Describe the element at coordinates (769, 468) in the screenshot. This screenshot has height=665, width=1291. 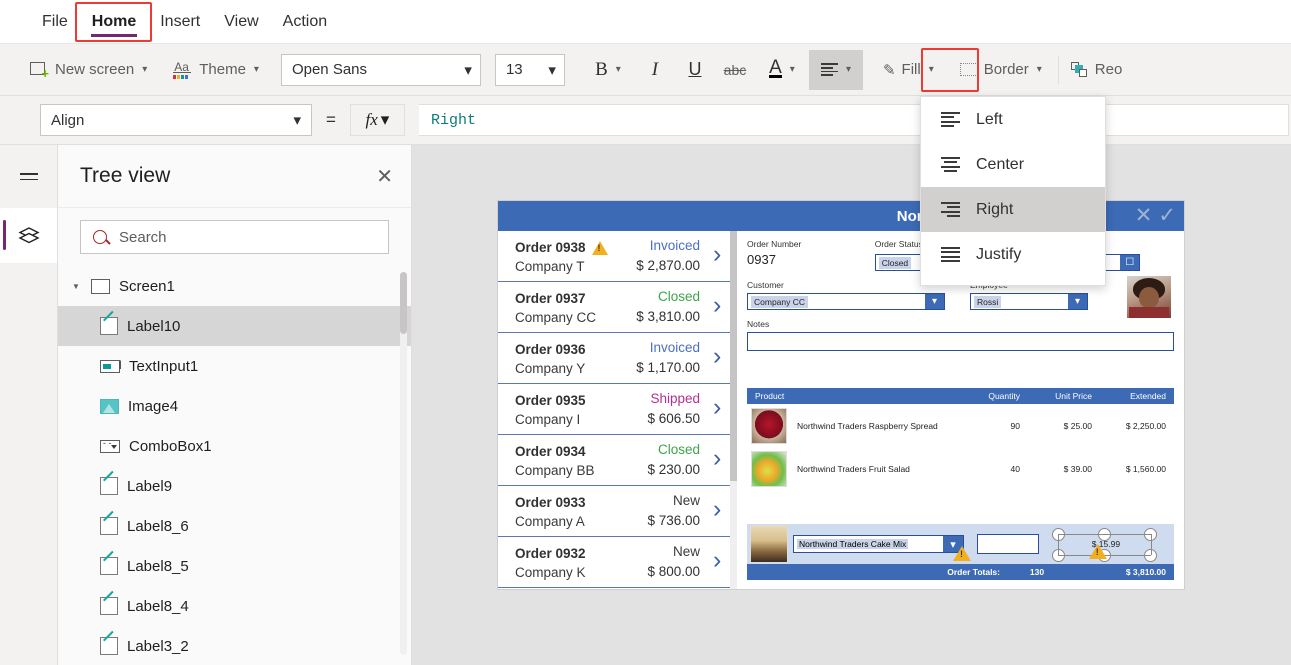
I see `product-thumbnail-icon` at that location.